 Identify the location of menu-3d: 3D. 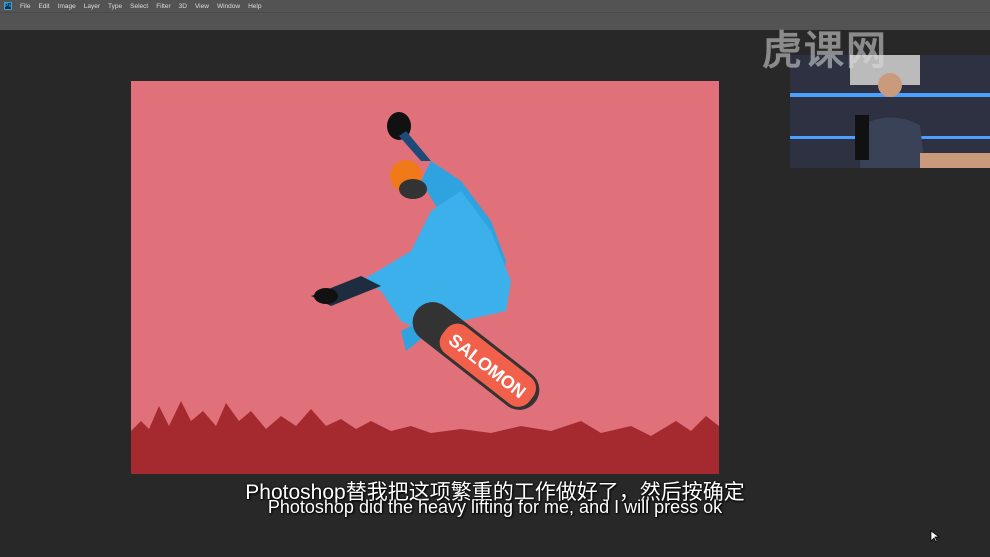
(183, 6).